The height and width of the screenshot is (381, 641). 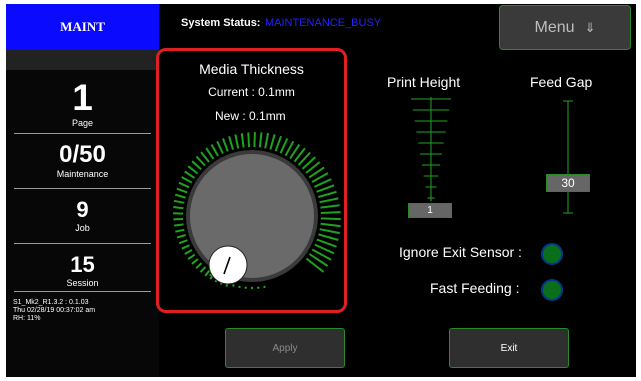 What do you see at coordinates (82, 228) in the screenshot?
I see `stat-job-label: Job` at bounding box center [82, 228].